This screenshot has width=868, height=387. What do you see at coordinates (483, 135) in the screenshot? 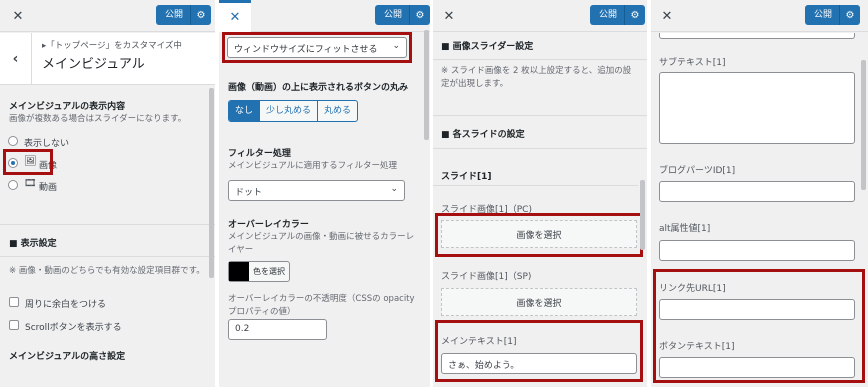
I see `each-slide-heading: ■ 各スライドの設定` at bounding box center [483, 135].